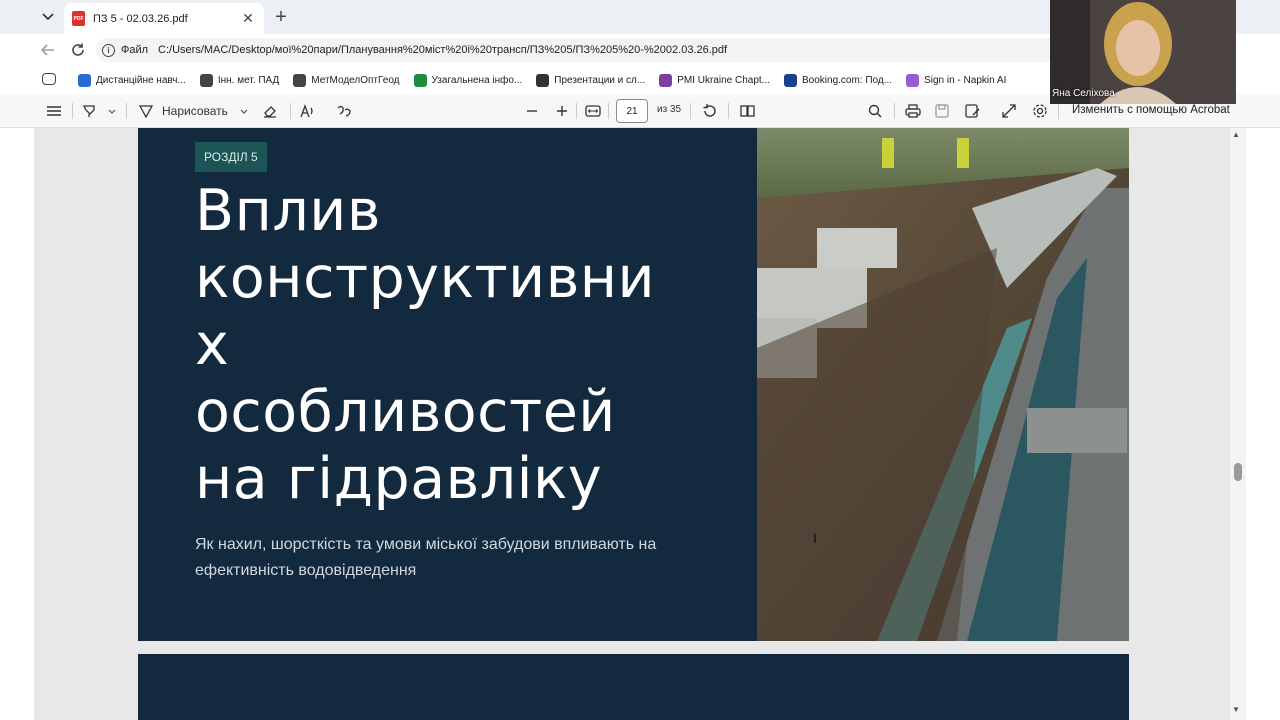  What do you see at coordinates (231, 157) in the screenshot?
I see `section-badge: РОЗДІЛ 5` at bounding box center [231, 157].